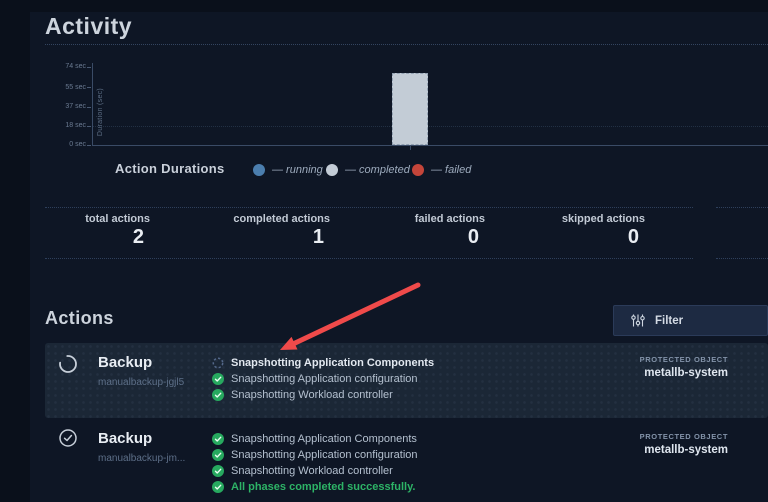 The width and height of the screenshot is (768, 502). Describe the element at coordinates (141, 382) in the screenshot. I see `action-id: manualbackup-jgjl5` at that location.